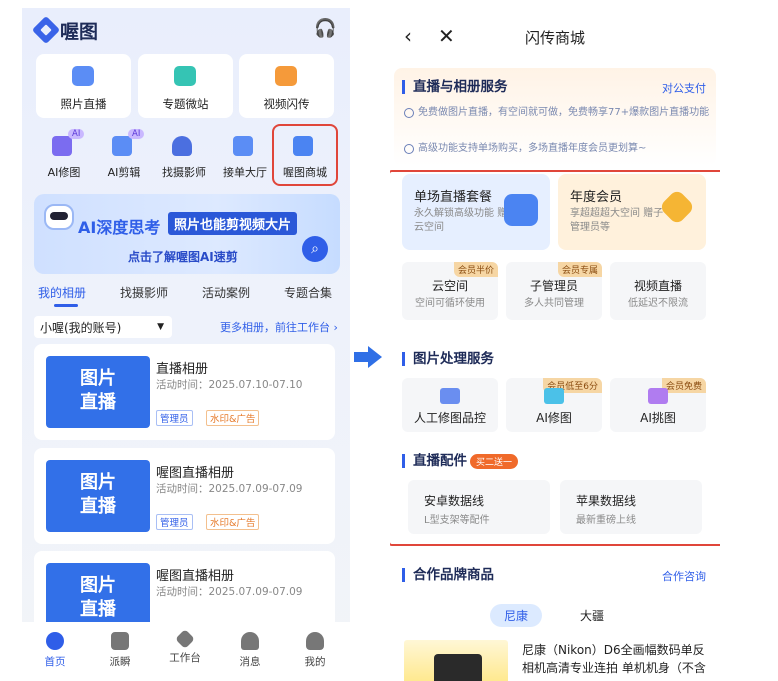  What do you see at coordinates (554, 418) in the screenshot?
I see `service-name: AI修图` at bounding box center [554, 418].